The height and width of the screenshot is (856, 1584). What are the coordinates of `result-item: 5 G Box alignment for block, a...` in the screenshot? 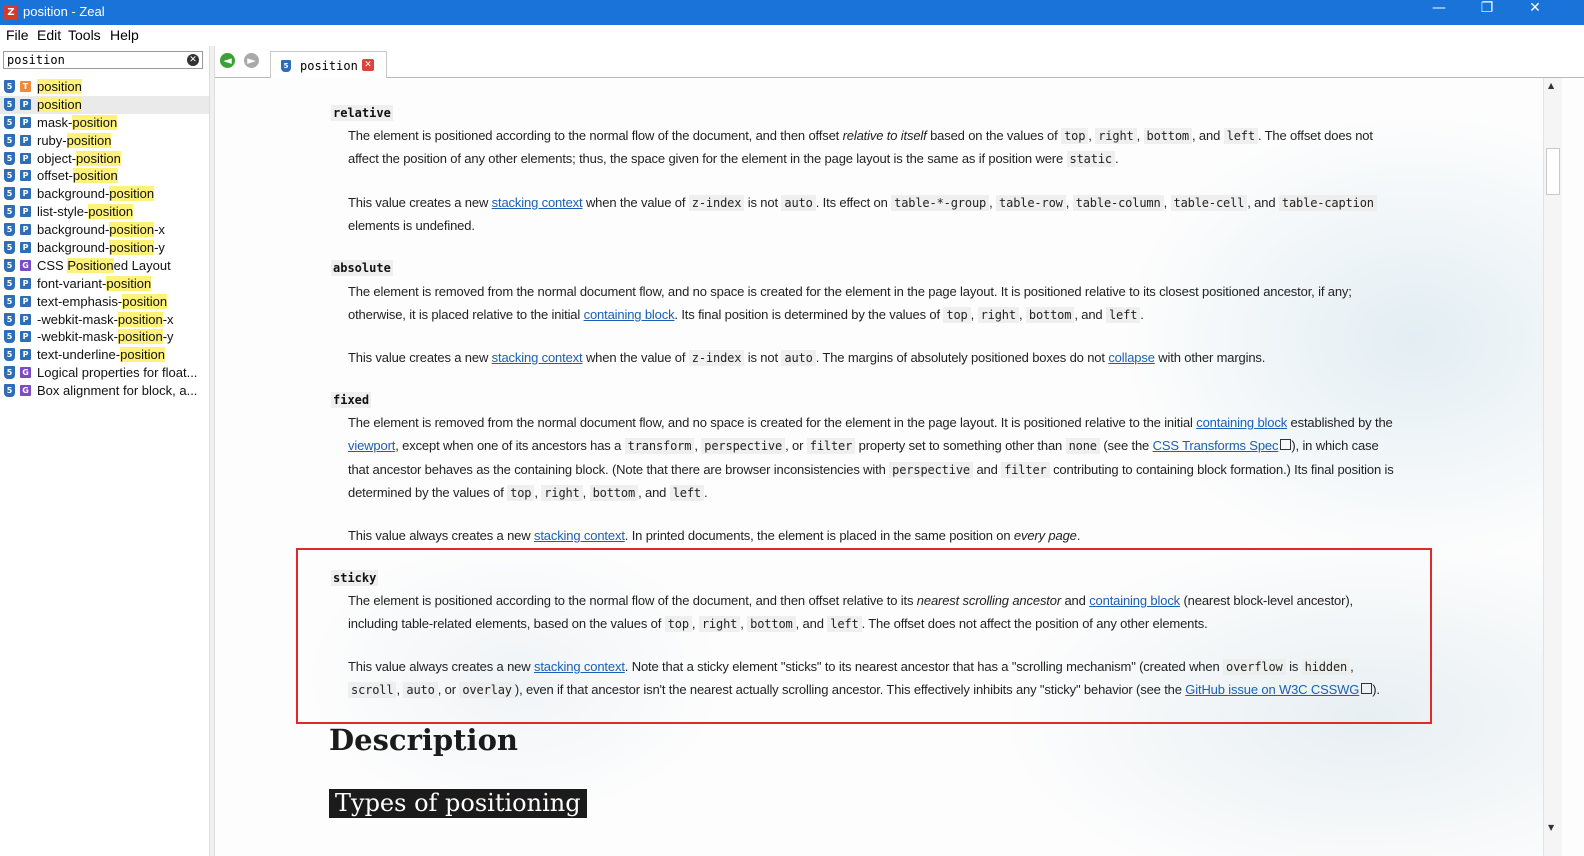 It's located at (104, 391).